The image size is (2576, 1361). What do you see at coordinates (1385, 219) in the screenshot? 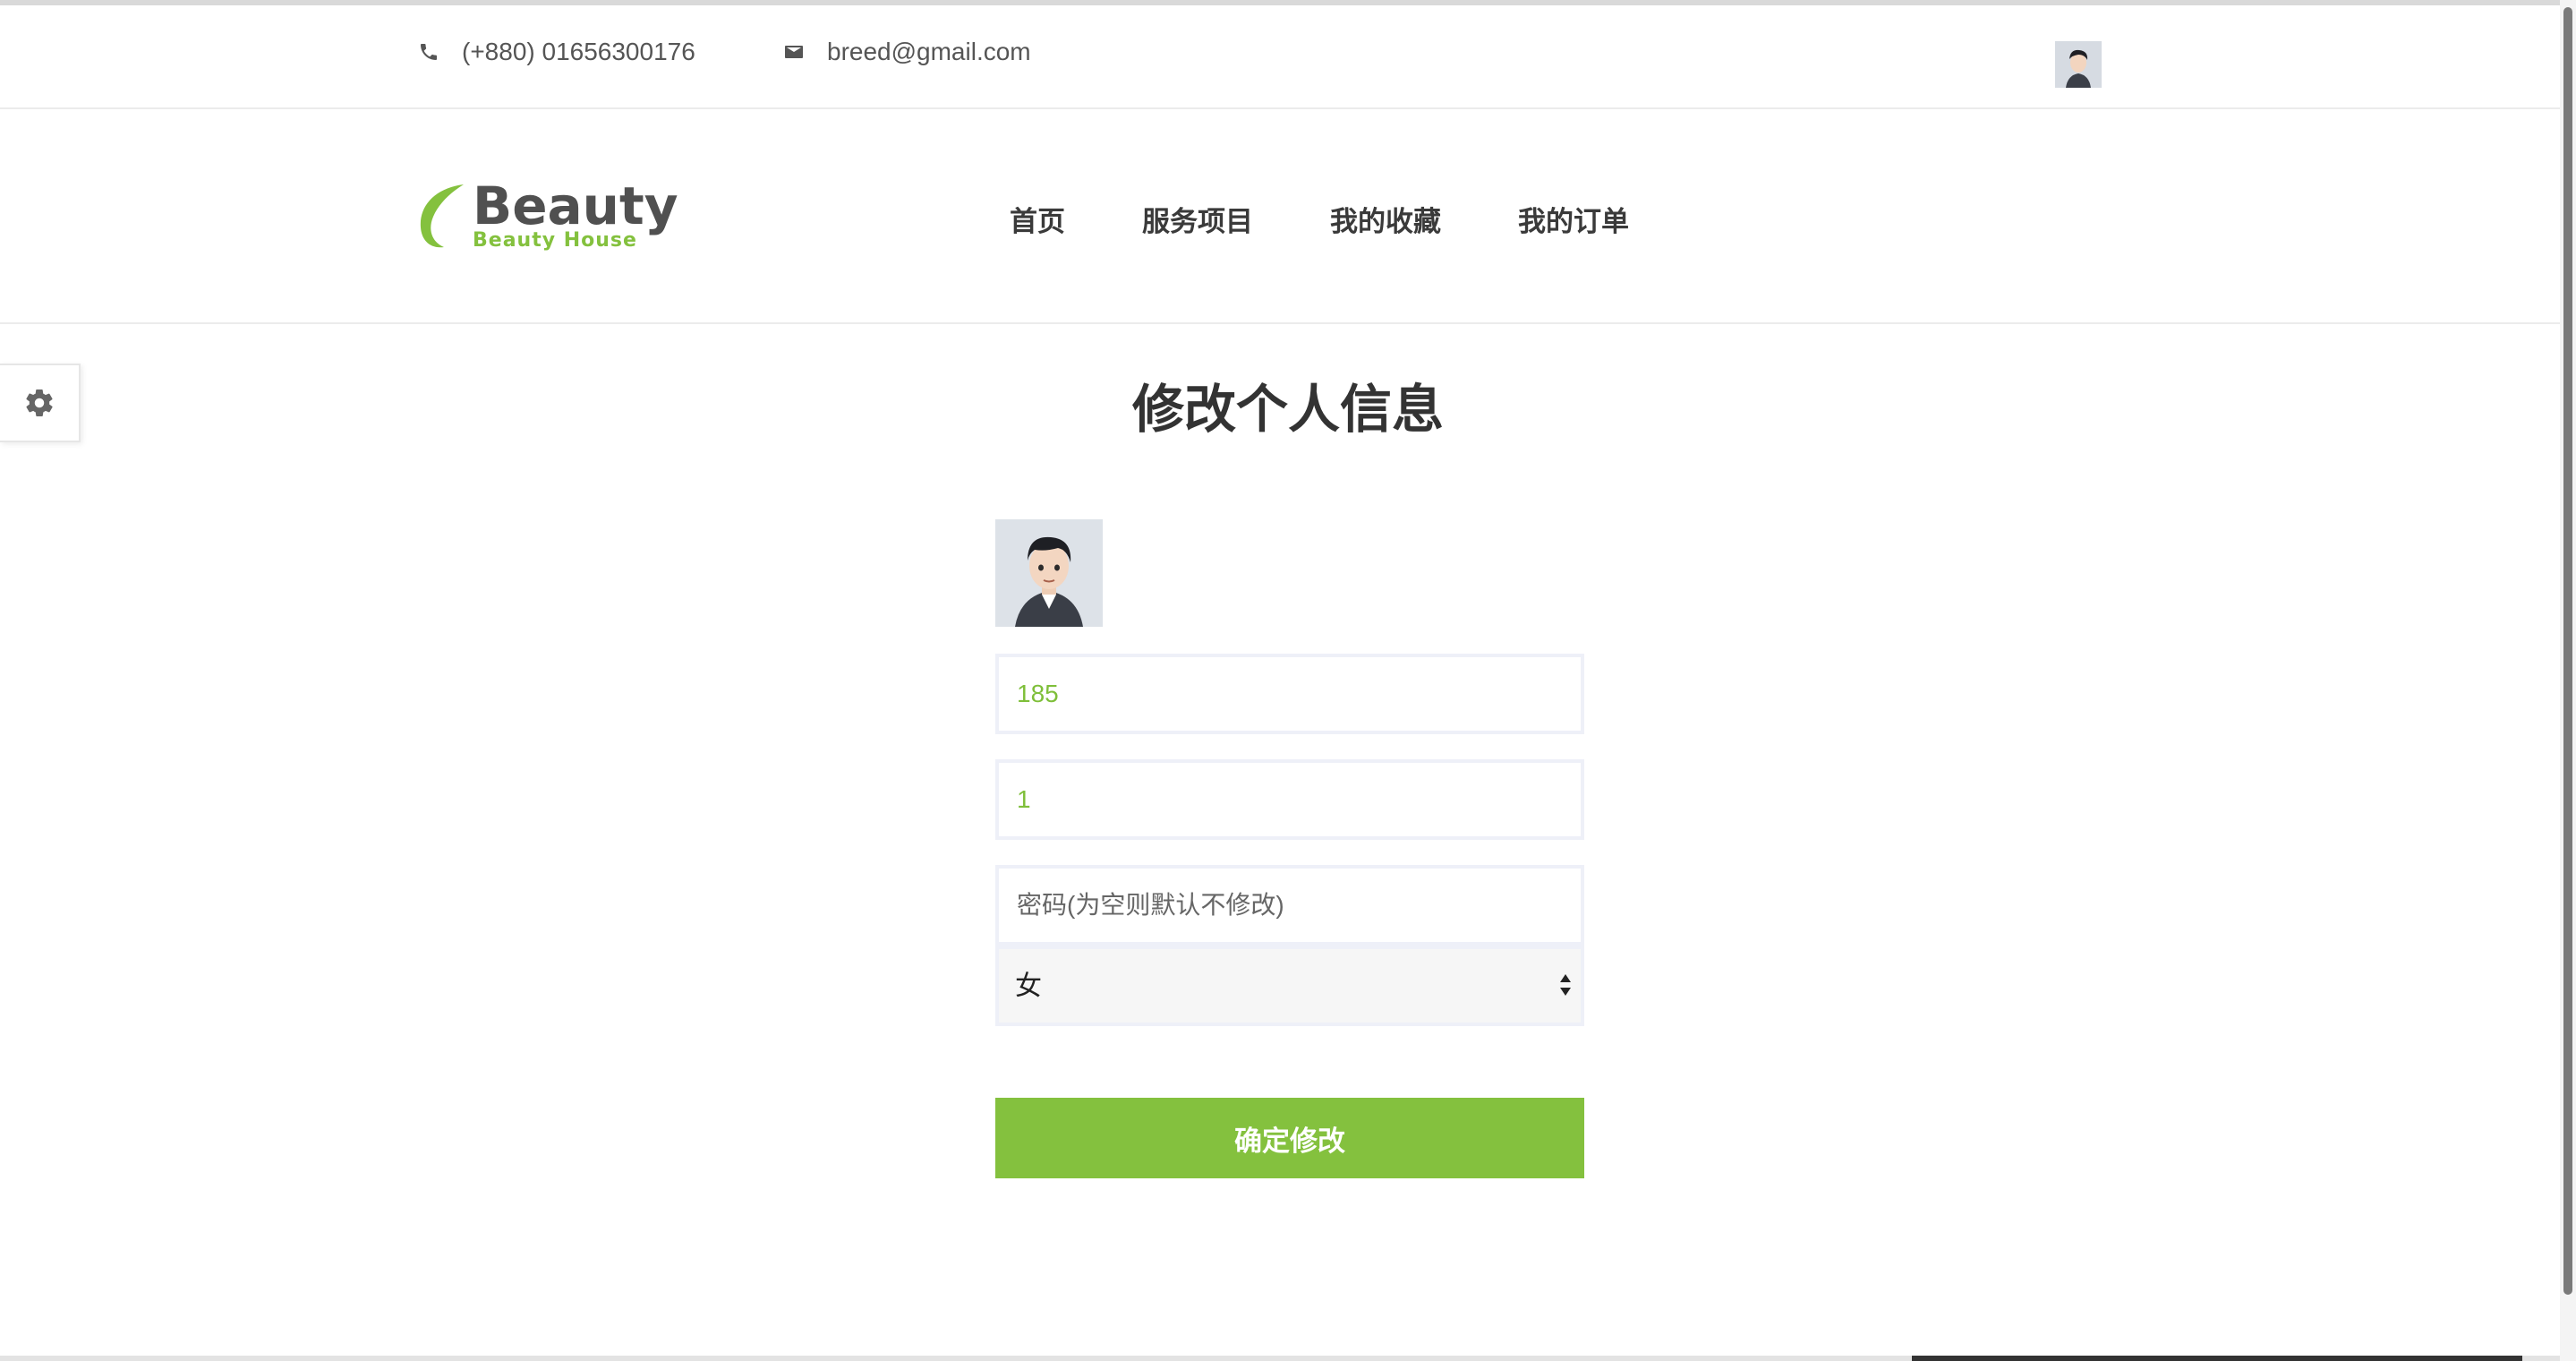
I see `nav-item-favorites: 我的收藏` at bounding box center [1385, 219].